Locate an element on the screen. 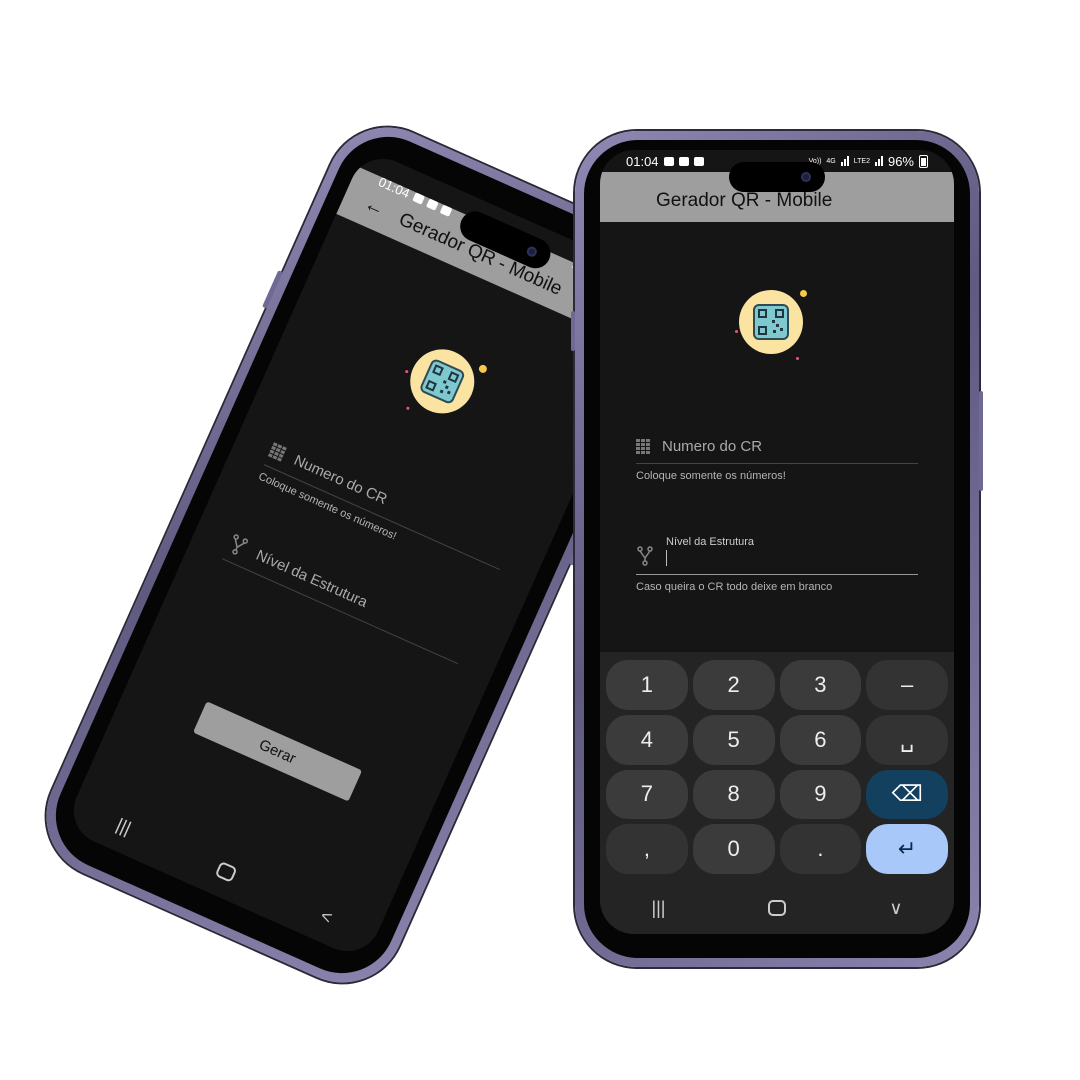 This screenshot has width=1080, height=1080. app-title: Gerador QR - Mobile is located at coordinates (744, 200).